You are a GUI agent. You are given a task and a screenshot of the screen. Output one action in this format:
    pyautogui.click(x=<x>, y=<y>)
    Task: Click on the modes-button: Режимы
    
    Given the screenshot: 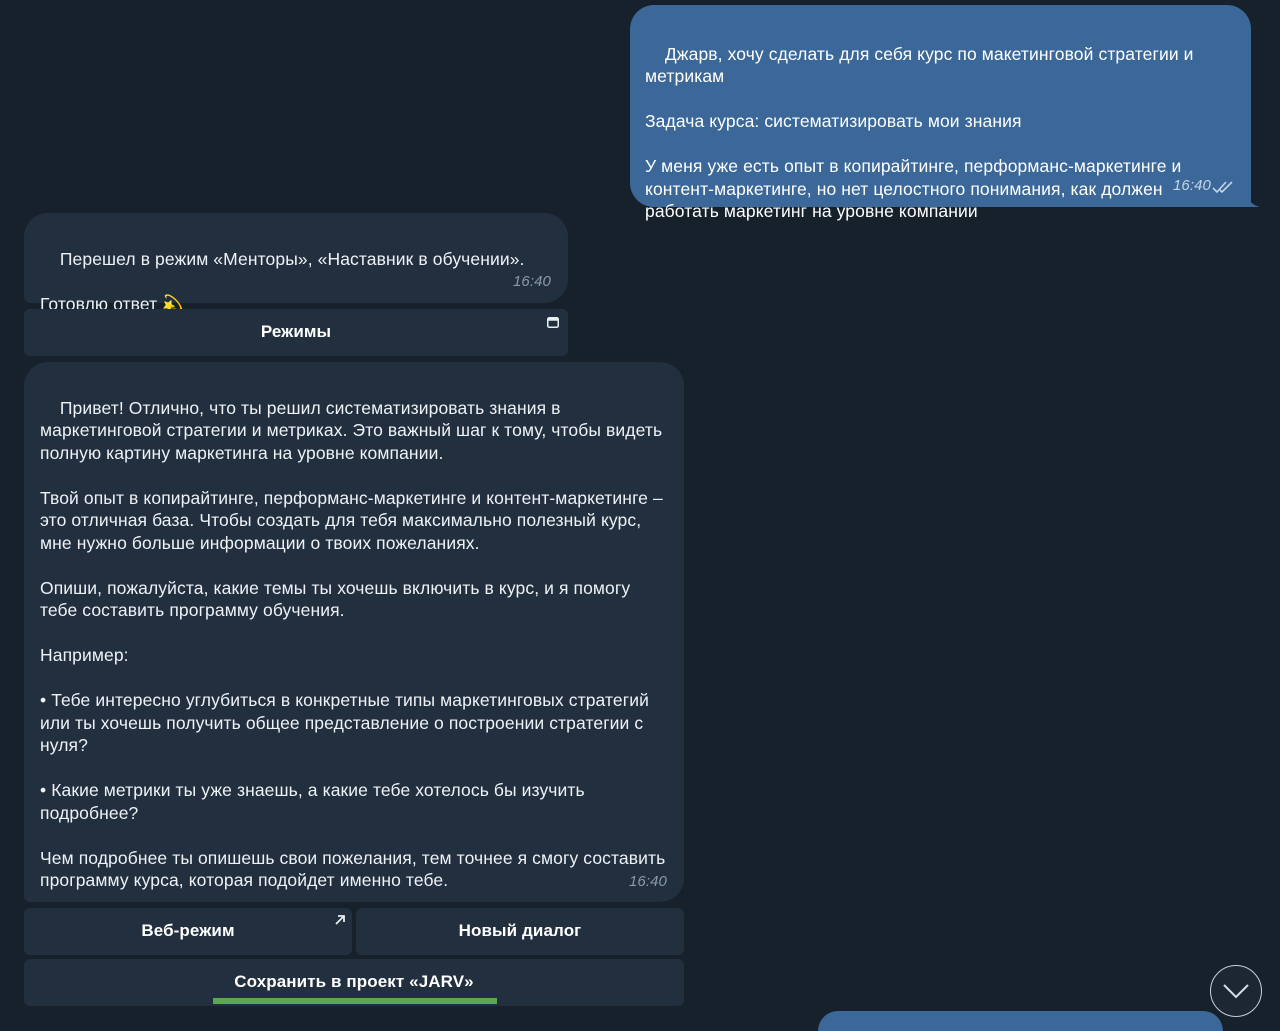 What is the action you would take?
    pyautogui.click(x=296, y=332)
    